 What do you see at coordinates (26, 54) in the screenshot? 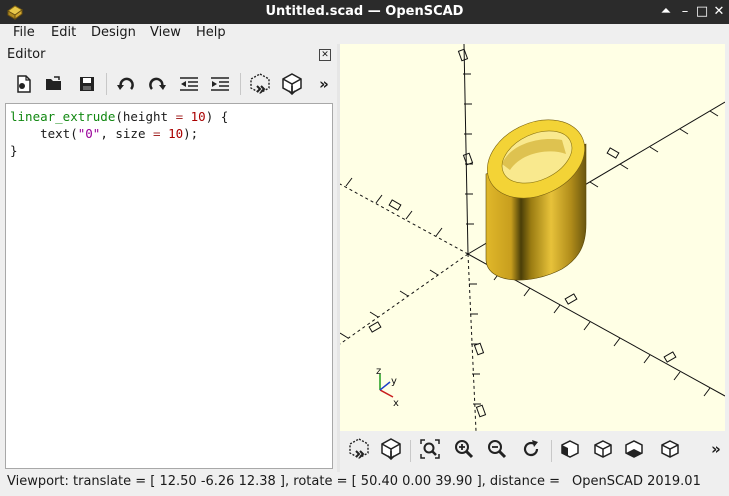
I see `editor-dock-title: Editor` at bounding box center [26, 54].